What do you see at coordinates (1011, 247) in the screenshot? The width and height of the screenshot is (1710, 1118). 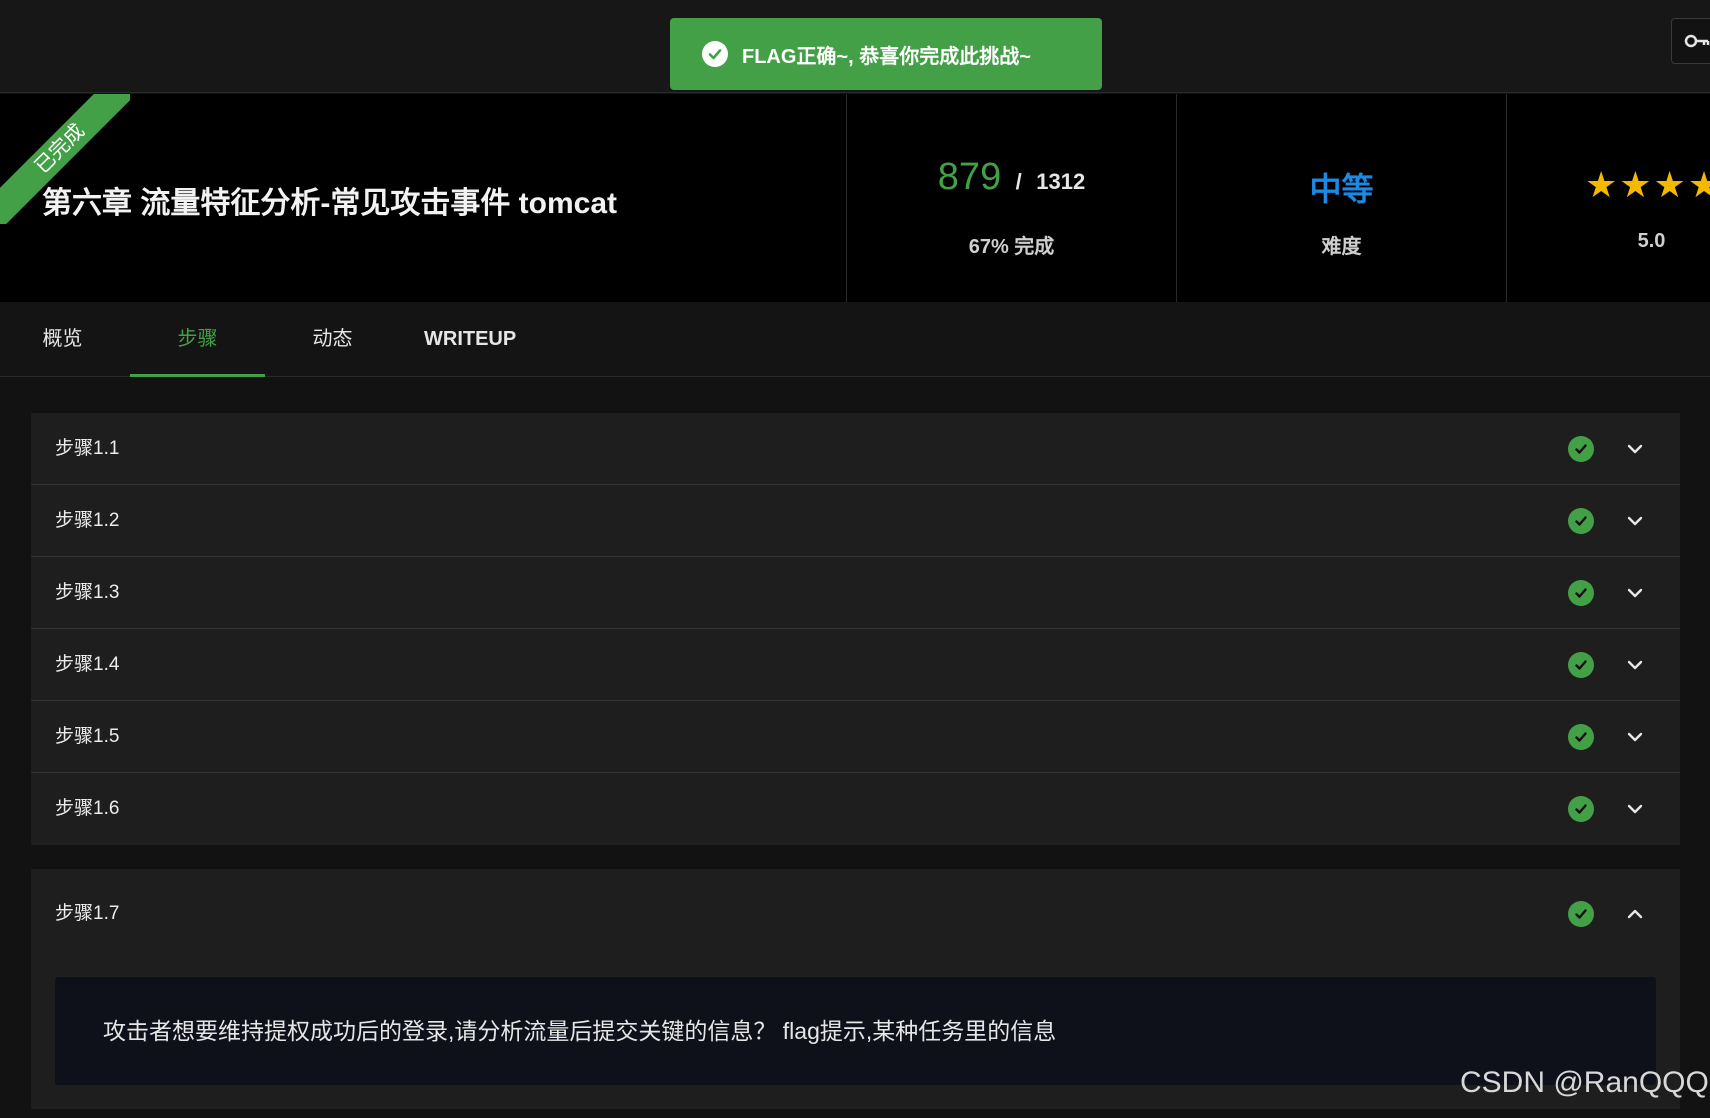 I see `completion-text: 67% 完成` at bounding box center [1011, 247].